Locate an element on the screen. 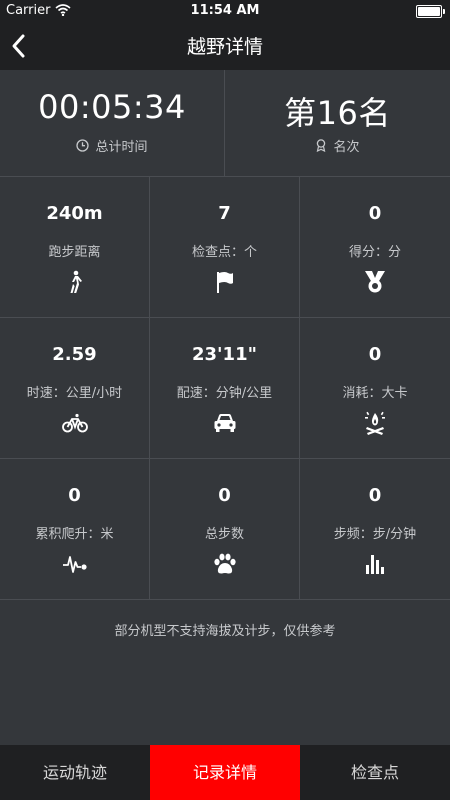 This screenshot has width=450, height=800. stat-climb: 0 累积爬升：米 is located at coordinates (75, 529).